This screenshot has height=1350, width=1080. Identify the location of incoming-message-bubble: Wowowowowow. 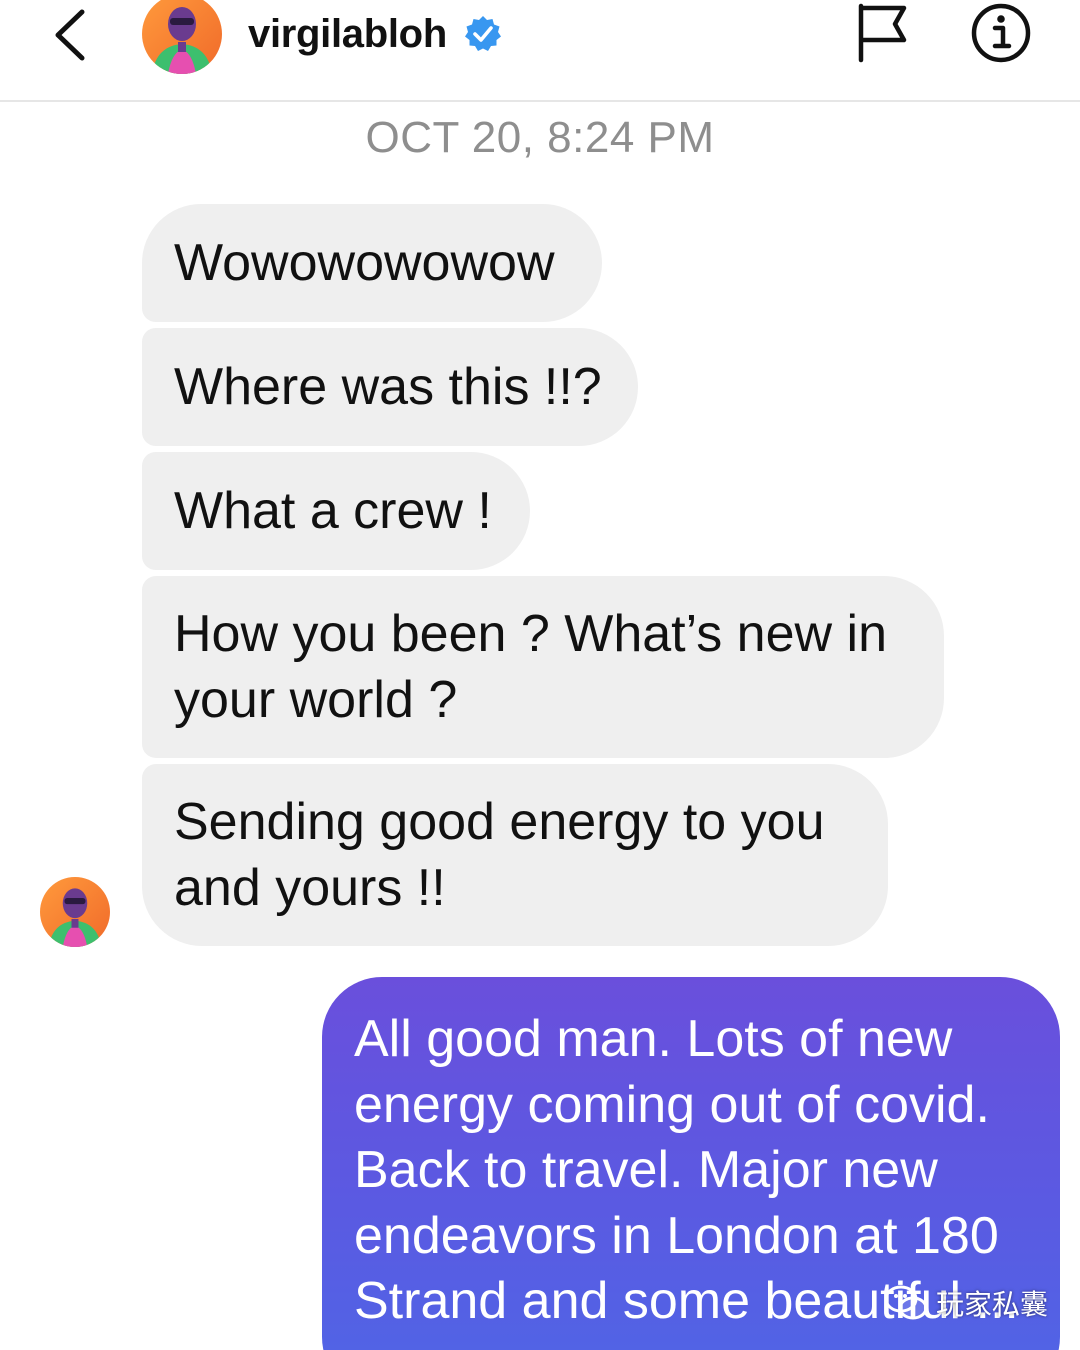
(372, 263).